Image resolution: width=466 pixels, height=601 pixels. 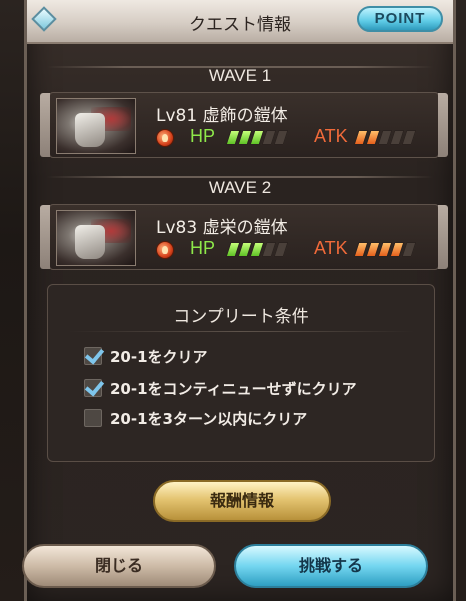 I want to click on challenge-button: 挑戦する, so click(x=331, y=566).